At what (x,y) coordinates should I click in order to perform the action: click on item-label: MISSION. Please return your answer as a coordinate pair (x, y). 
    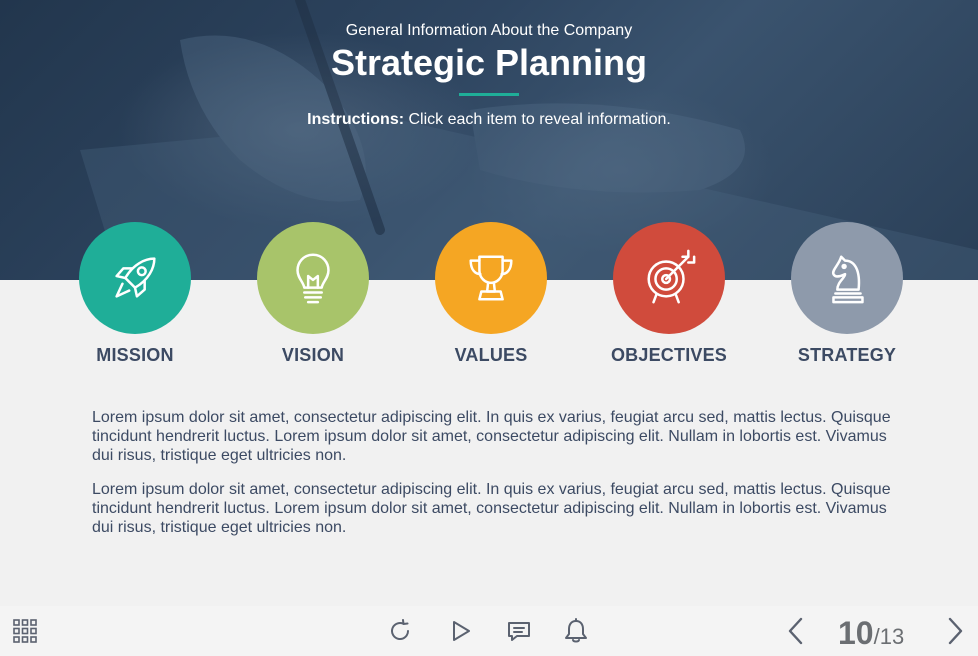
    Looking at the image, I should click on (135, 355).